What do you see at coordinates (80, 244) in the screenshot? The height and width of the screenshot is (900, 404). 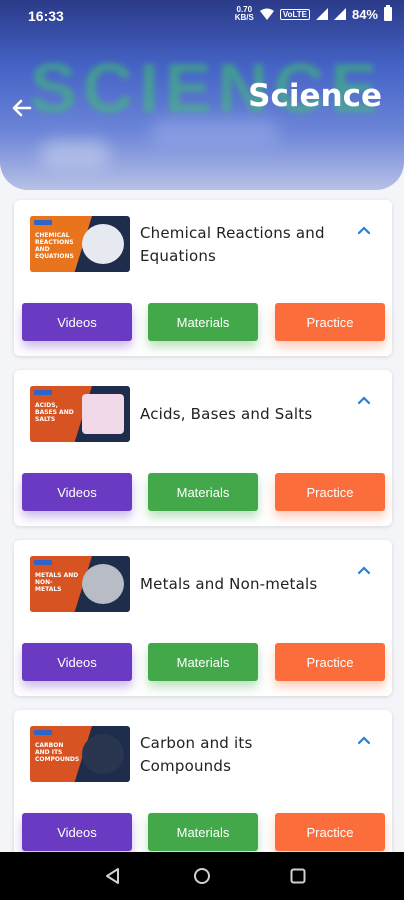 I see `chapter-thumbnail: Chemical Reactions and Equations` at bounding box center [80, 244].